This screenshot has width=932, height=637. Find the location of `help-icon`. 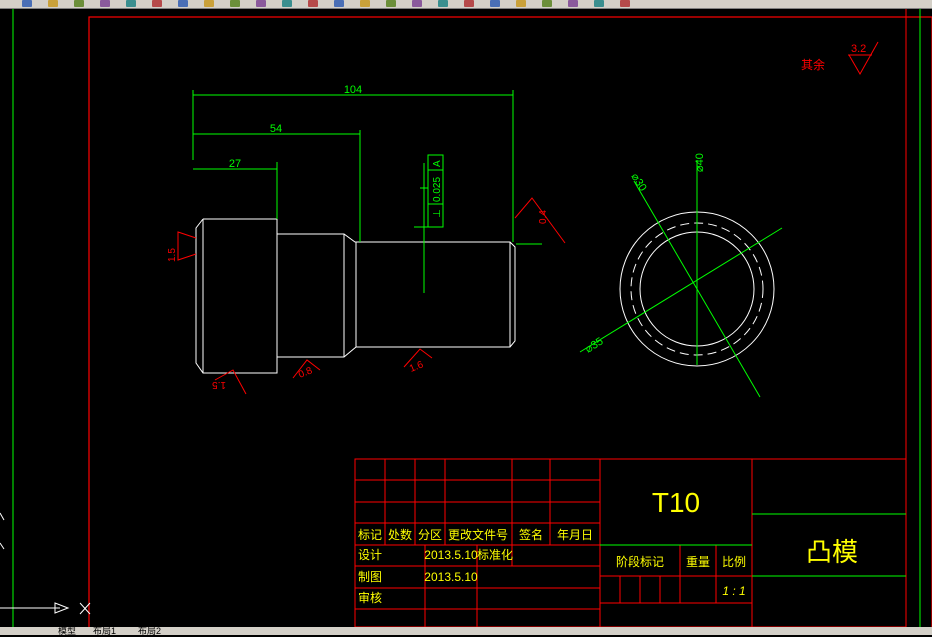

help-icon is located at coordinates (573, 3).